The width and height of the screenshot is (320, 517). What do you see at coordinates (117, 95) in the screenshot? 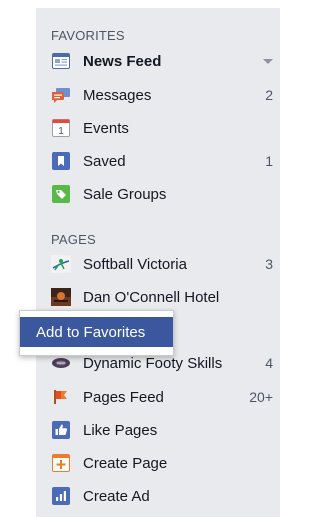
I see `sidebar-item-label: Messages` at bounding box center [117, 95].